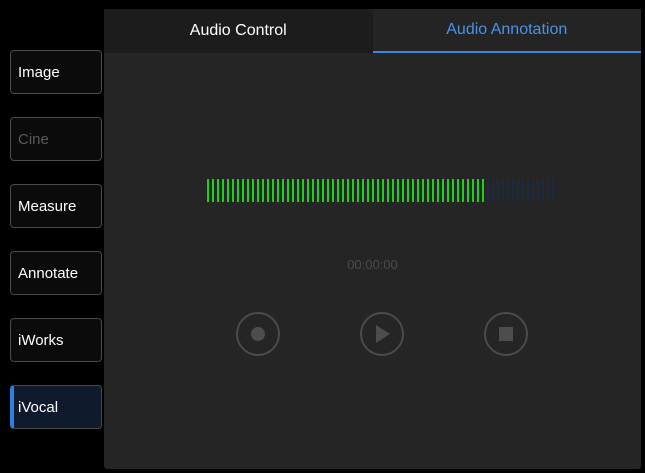 The height and width of the screenshot is (473, 645). What do you see at coordinates (41, 340) in the screenshot?
I see `sidebar-item-label: iWorks` at bounding box center [41, 340].